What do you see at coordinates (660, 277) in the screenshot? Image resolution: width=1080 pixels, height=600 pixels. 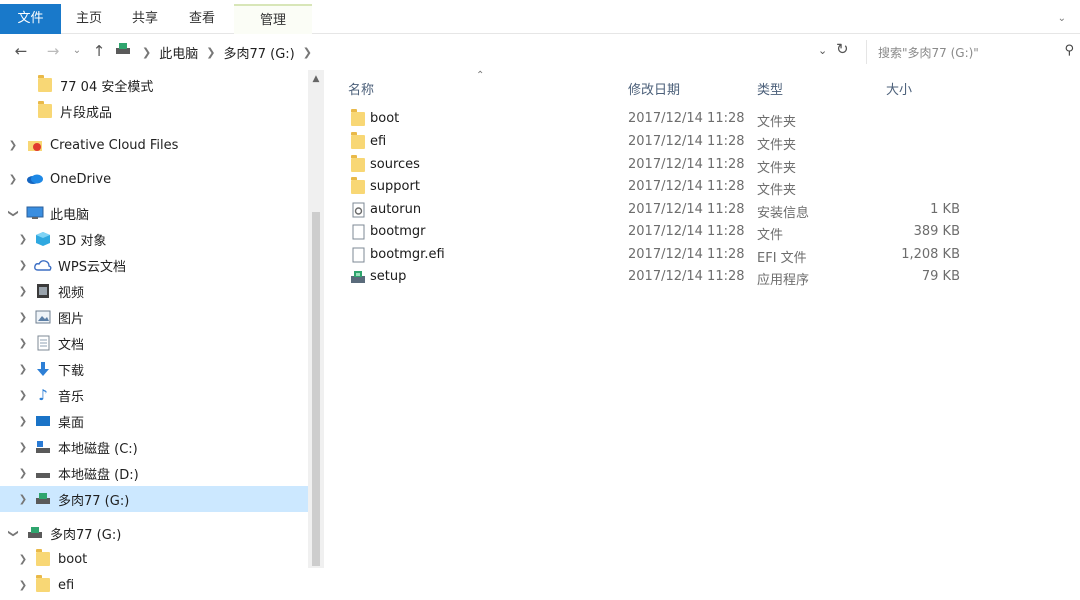 I see `file-row: setup 2017/12/14 11:28 应用程序 79 KB` at bounding box center [660, 277].